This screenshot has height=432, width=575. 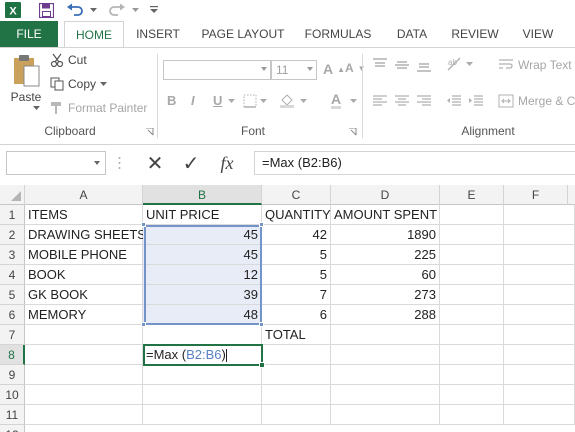 What do you see at coordinates (171, 100) in the screenshot?
I see `bold-button: B` at bounding box center [171, 100].